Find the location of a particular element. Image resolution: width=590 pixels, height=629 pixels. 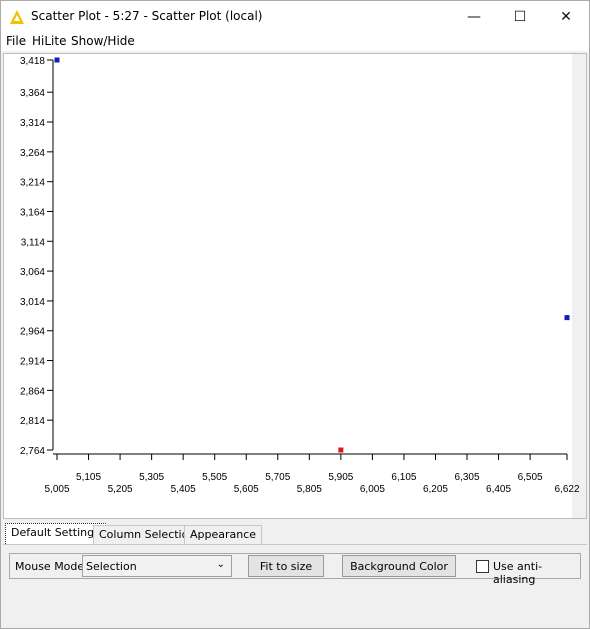

y-tick-label: 3,114 is located at coordinates (33, 242).